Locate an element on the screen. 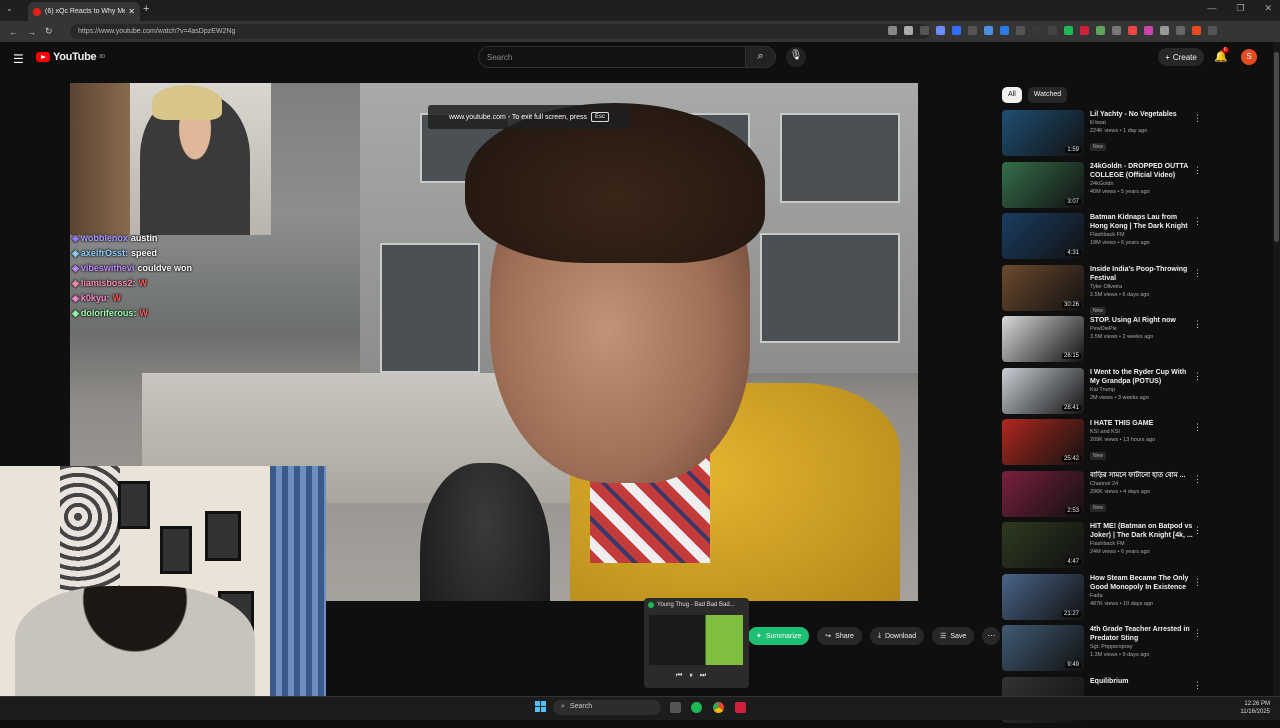 This screenshot has height=728, width=1280. channel-name: lil boat is located at coordinates (1143, 123).